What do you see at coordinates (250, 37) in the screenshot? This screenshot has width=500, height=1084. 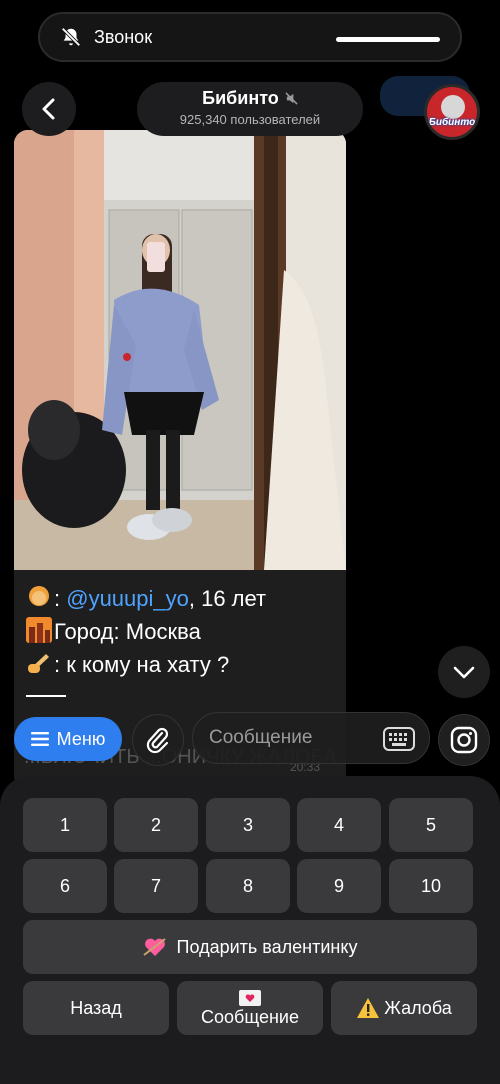 I see `call-banner: Звонок` at bounding box center [250, 37].